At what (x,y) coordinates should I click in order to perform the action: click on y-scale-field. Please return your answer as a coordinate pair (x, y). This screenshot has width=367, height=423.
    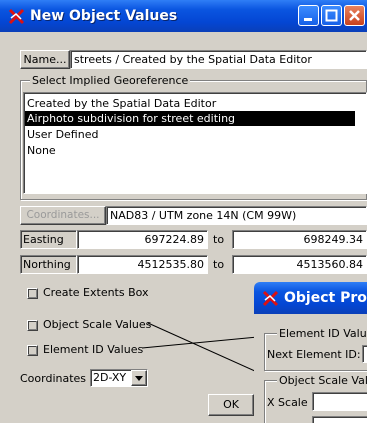
    Looking at the image, I should click on (339, 419).